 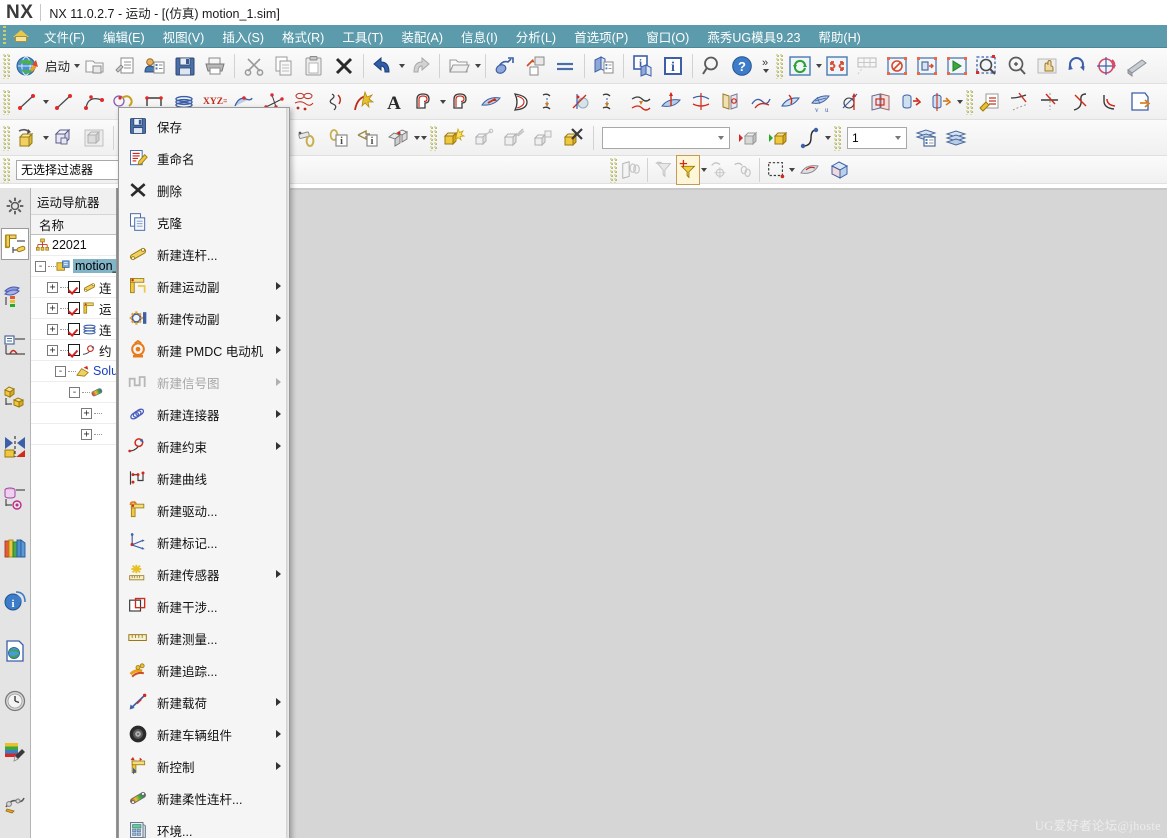 I want to click on menu-item-new-constraint: 新建约束, so click(x=204, y=446).